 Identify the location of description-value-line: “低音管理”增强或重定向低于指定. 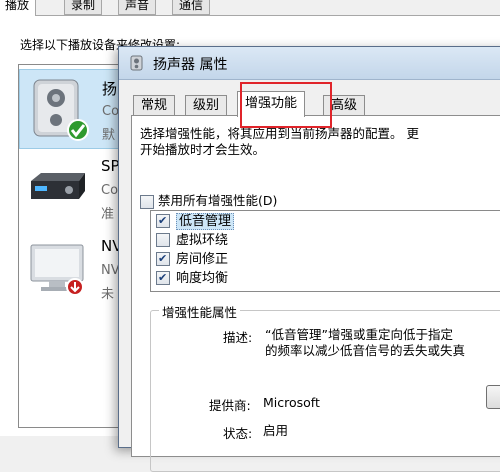
(359, 334).